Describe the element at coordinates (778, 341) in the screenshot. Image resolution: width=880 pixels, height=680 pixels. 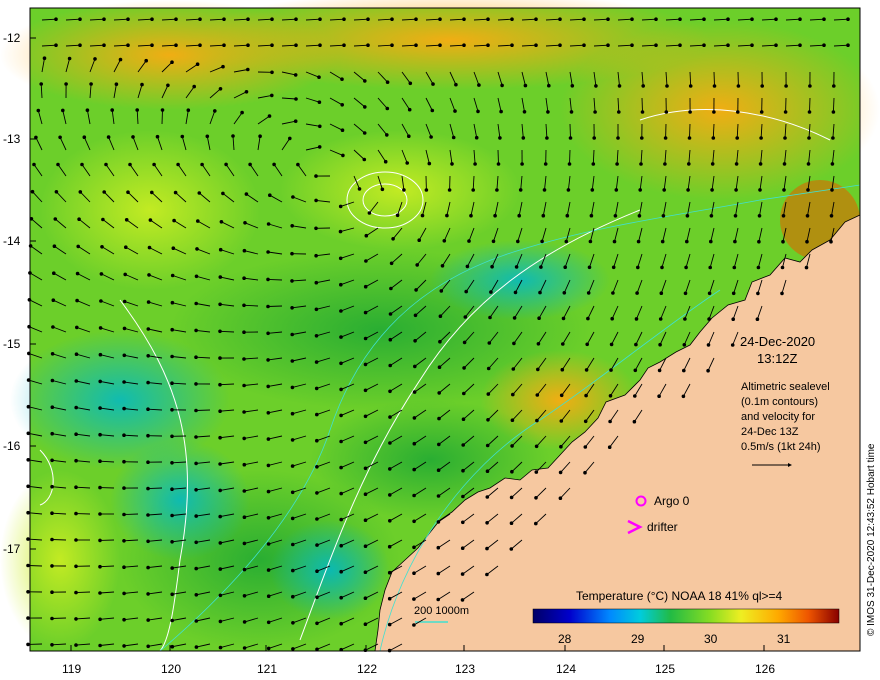
I see `date-label: 24-Dec-2020` at that location.